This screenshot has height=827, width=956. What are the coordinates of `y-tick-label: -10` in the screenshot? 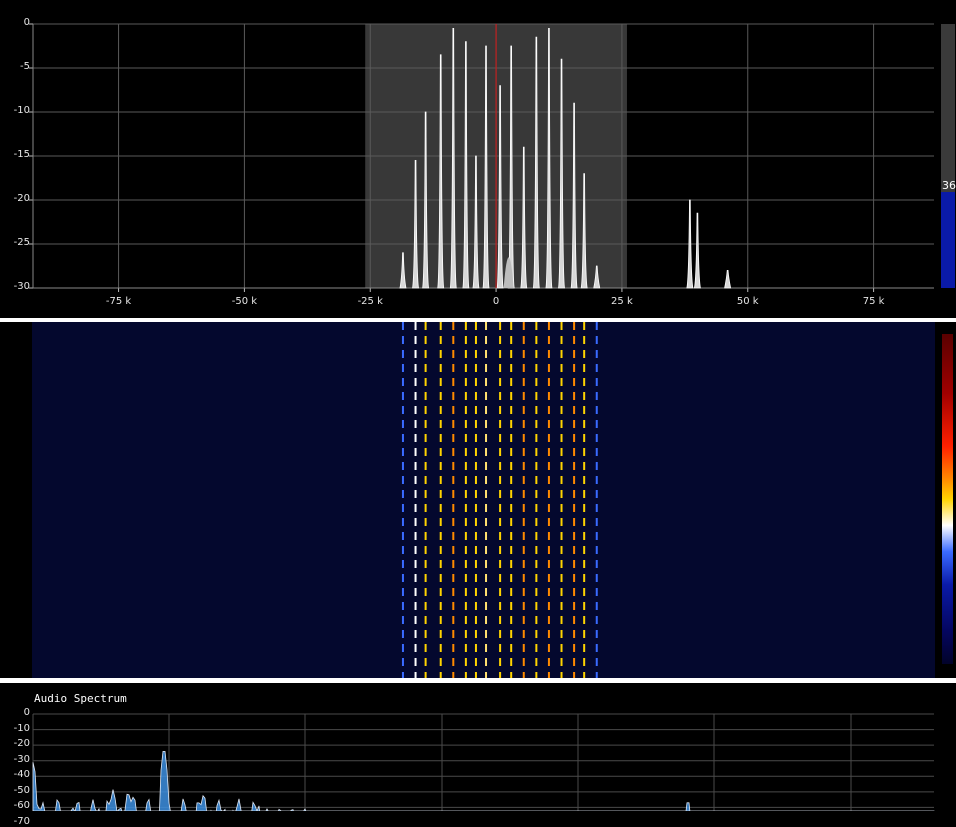 It's located at (21, 110).